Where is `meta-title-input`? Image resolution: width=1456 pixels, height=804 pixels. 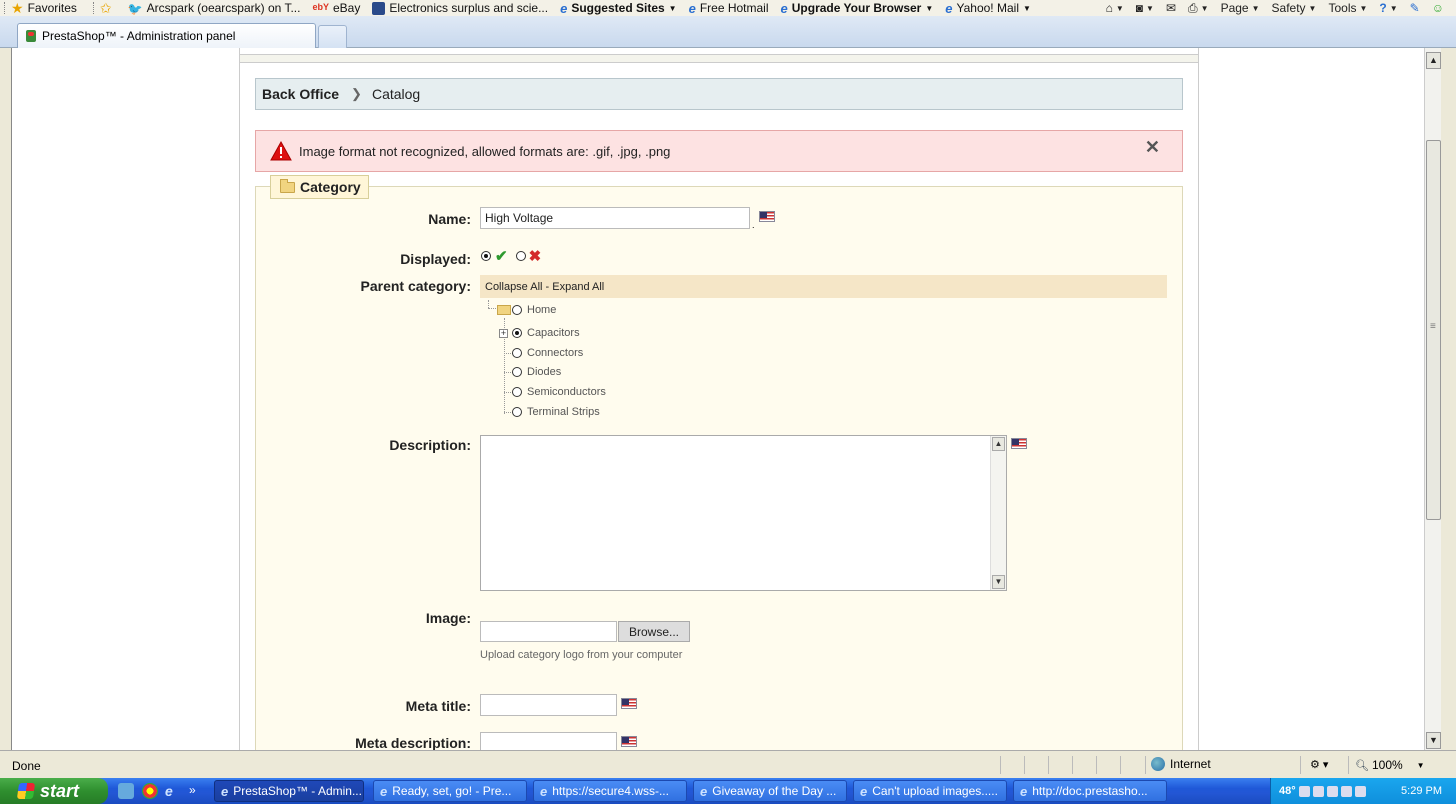
meta-title-input is located at coordinates (548, 705).